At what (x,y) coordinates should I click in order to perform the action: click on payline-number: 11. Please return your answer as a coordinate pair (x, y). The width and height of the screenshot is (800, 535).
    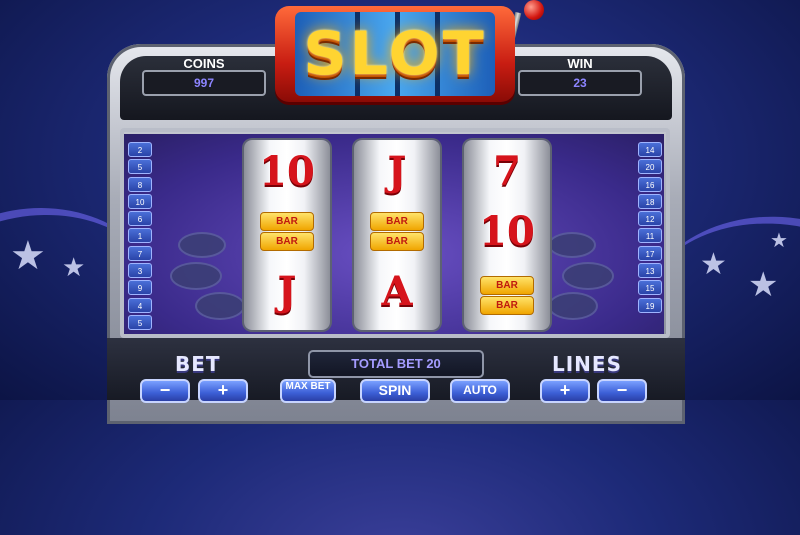
    Looking at the image, I should click on (650, 236).